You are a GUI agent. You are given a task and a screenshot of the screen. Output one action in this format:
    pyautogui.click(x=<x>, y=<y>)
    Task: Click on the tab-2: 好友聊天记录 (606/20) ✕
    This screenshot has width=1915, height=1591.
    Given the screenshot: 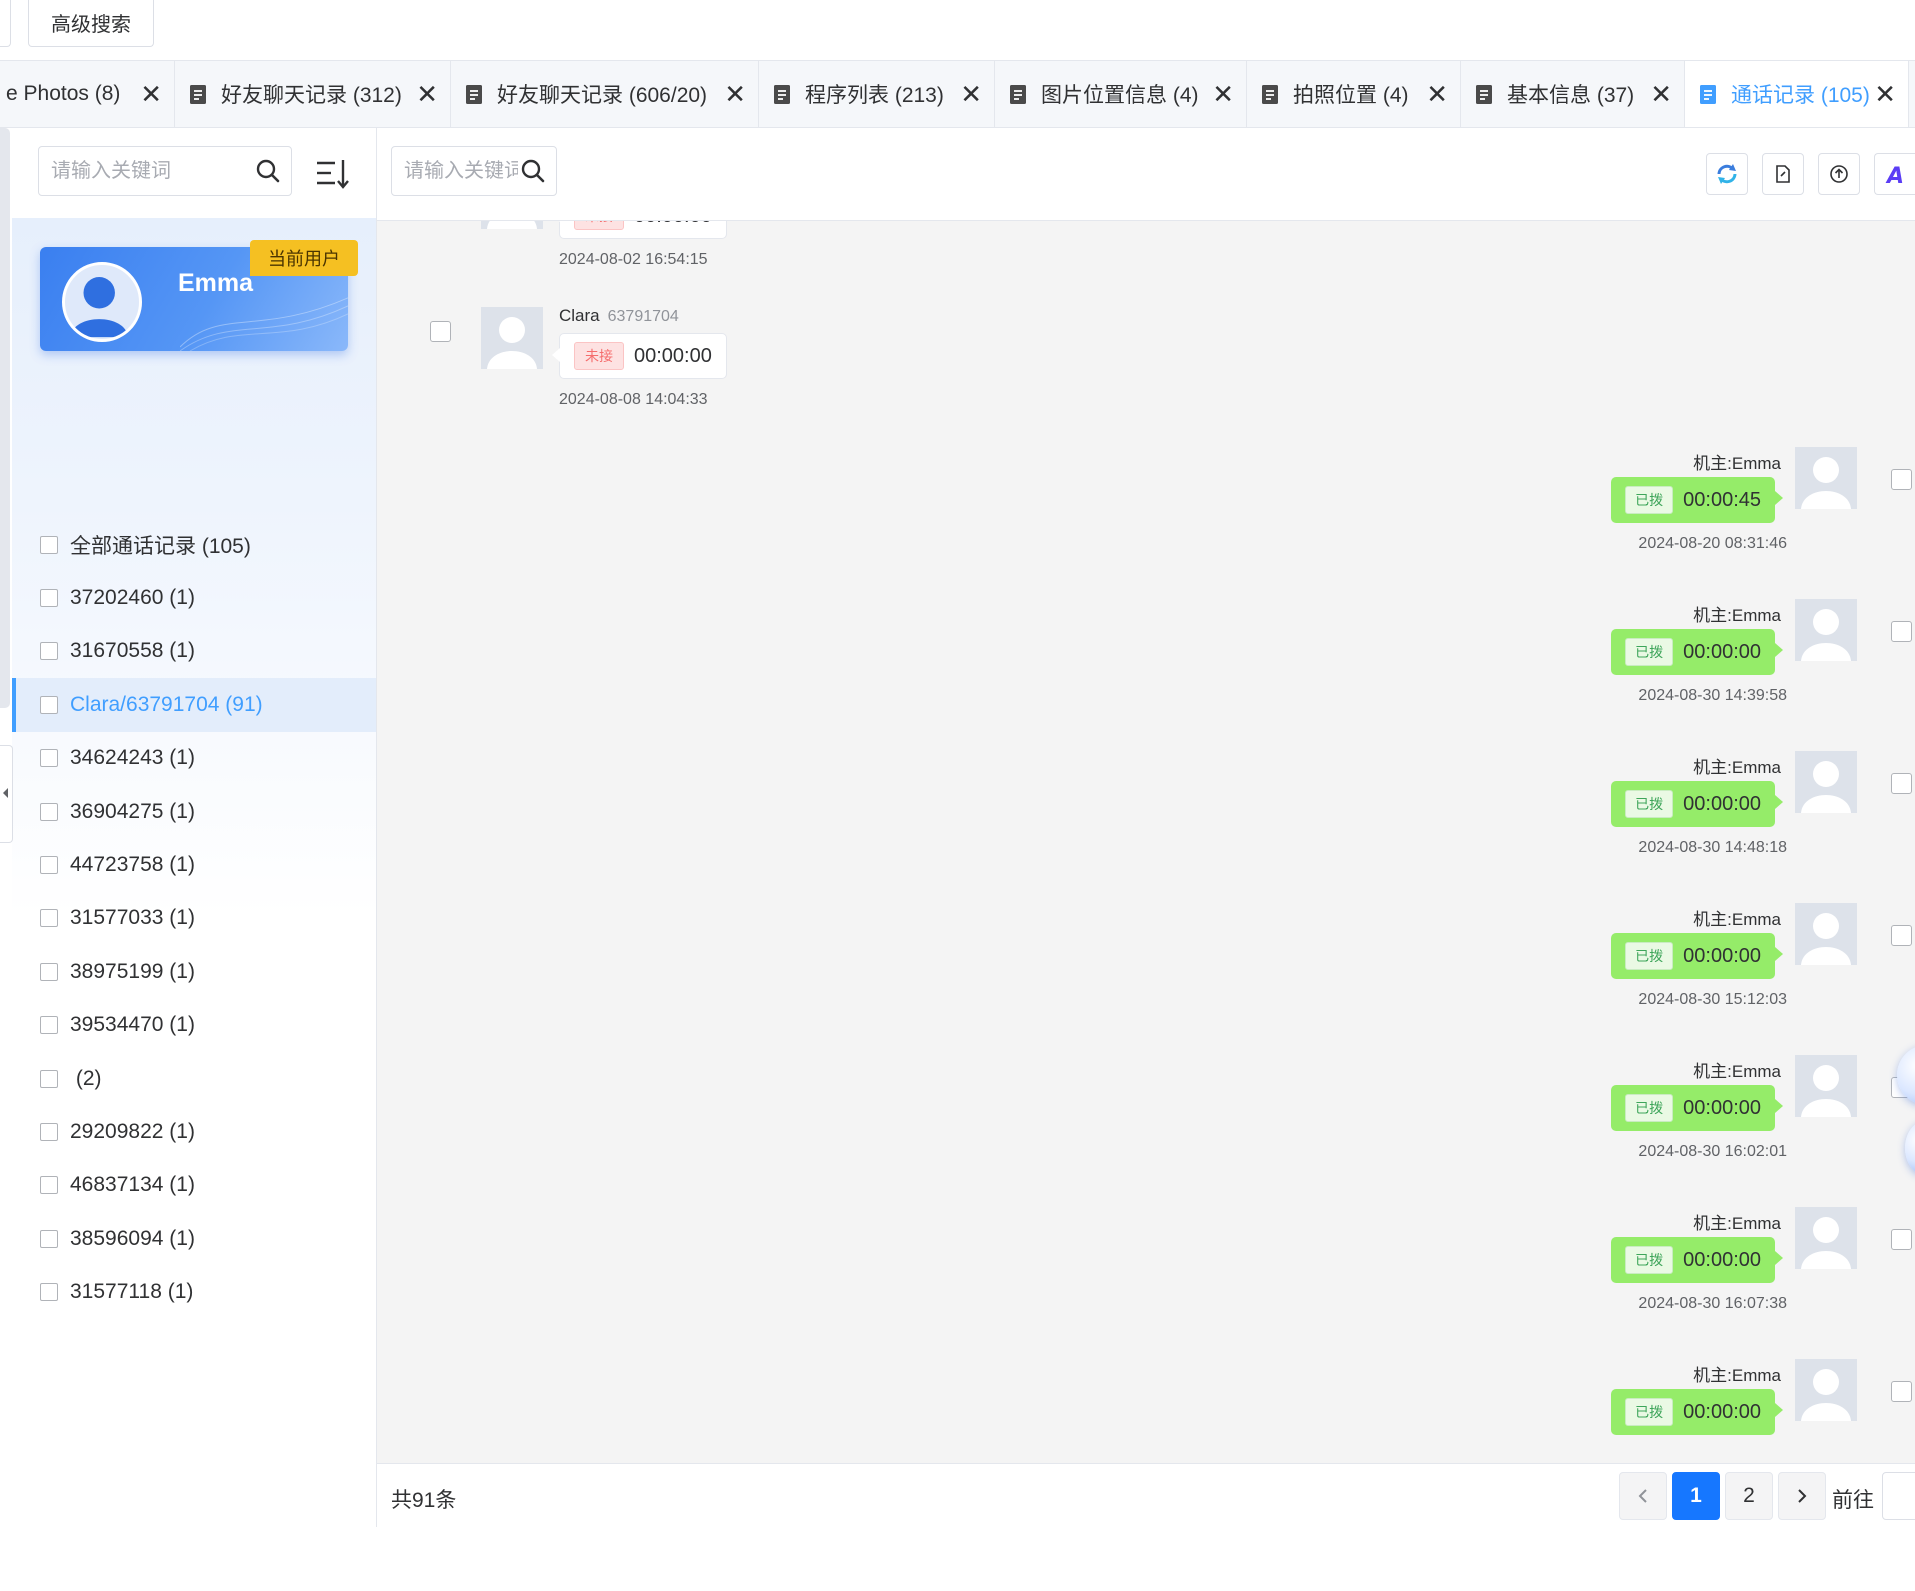 What is the action you would take?
    pyautogui.click(x=605, y=94)
    